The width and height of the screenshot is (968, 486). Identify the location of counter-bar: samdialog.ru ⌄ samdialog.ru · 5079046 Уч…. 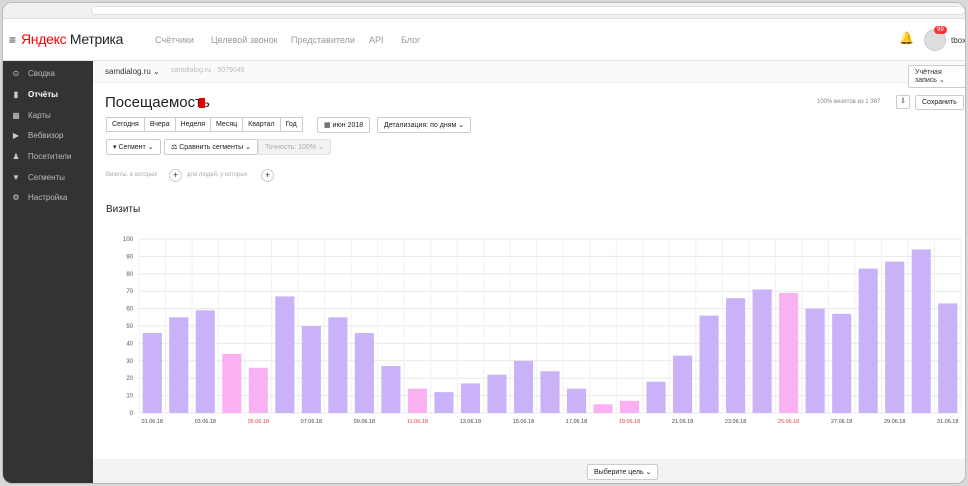
(529, 74).